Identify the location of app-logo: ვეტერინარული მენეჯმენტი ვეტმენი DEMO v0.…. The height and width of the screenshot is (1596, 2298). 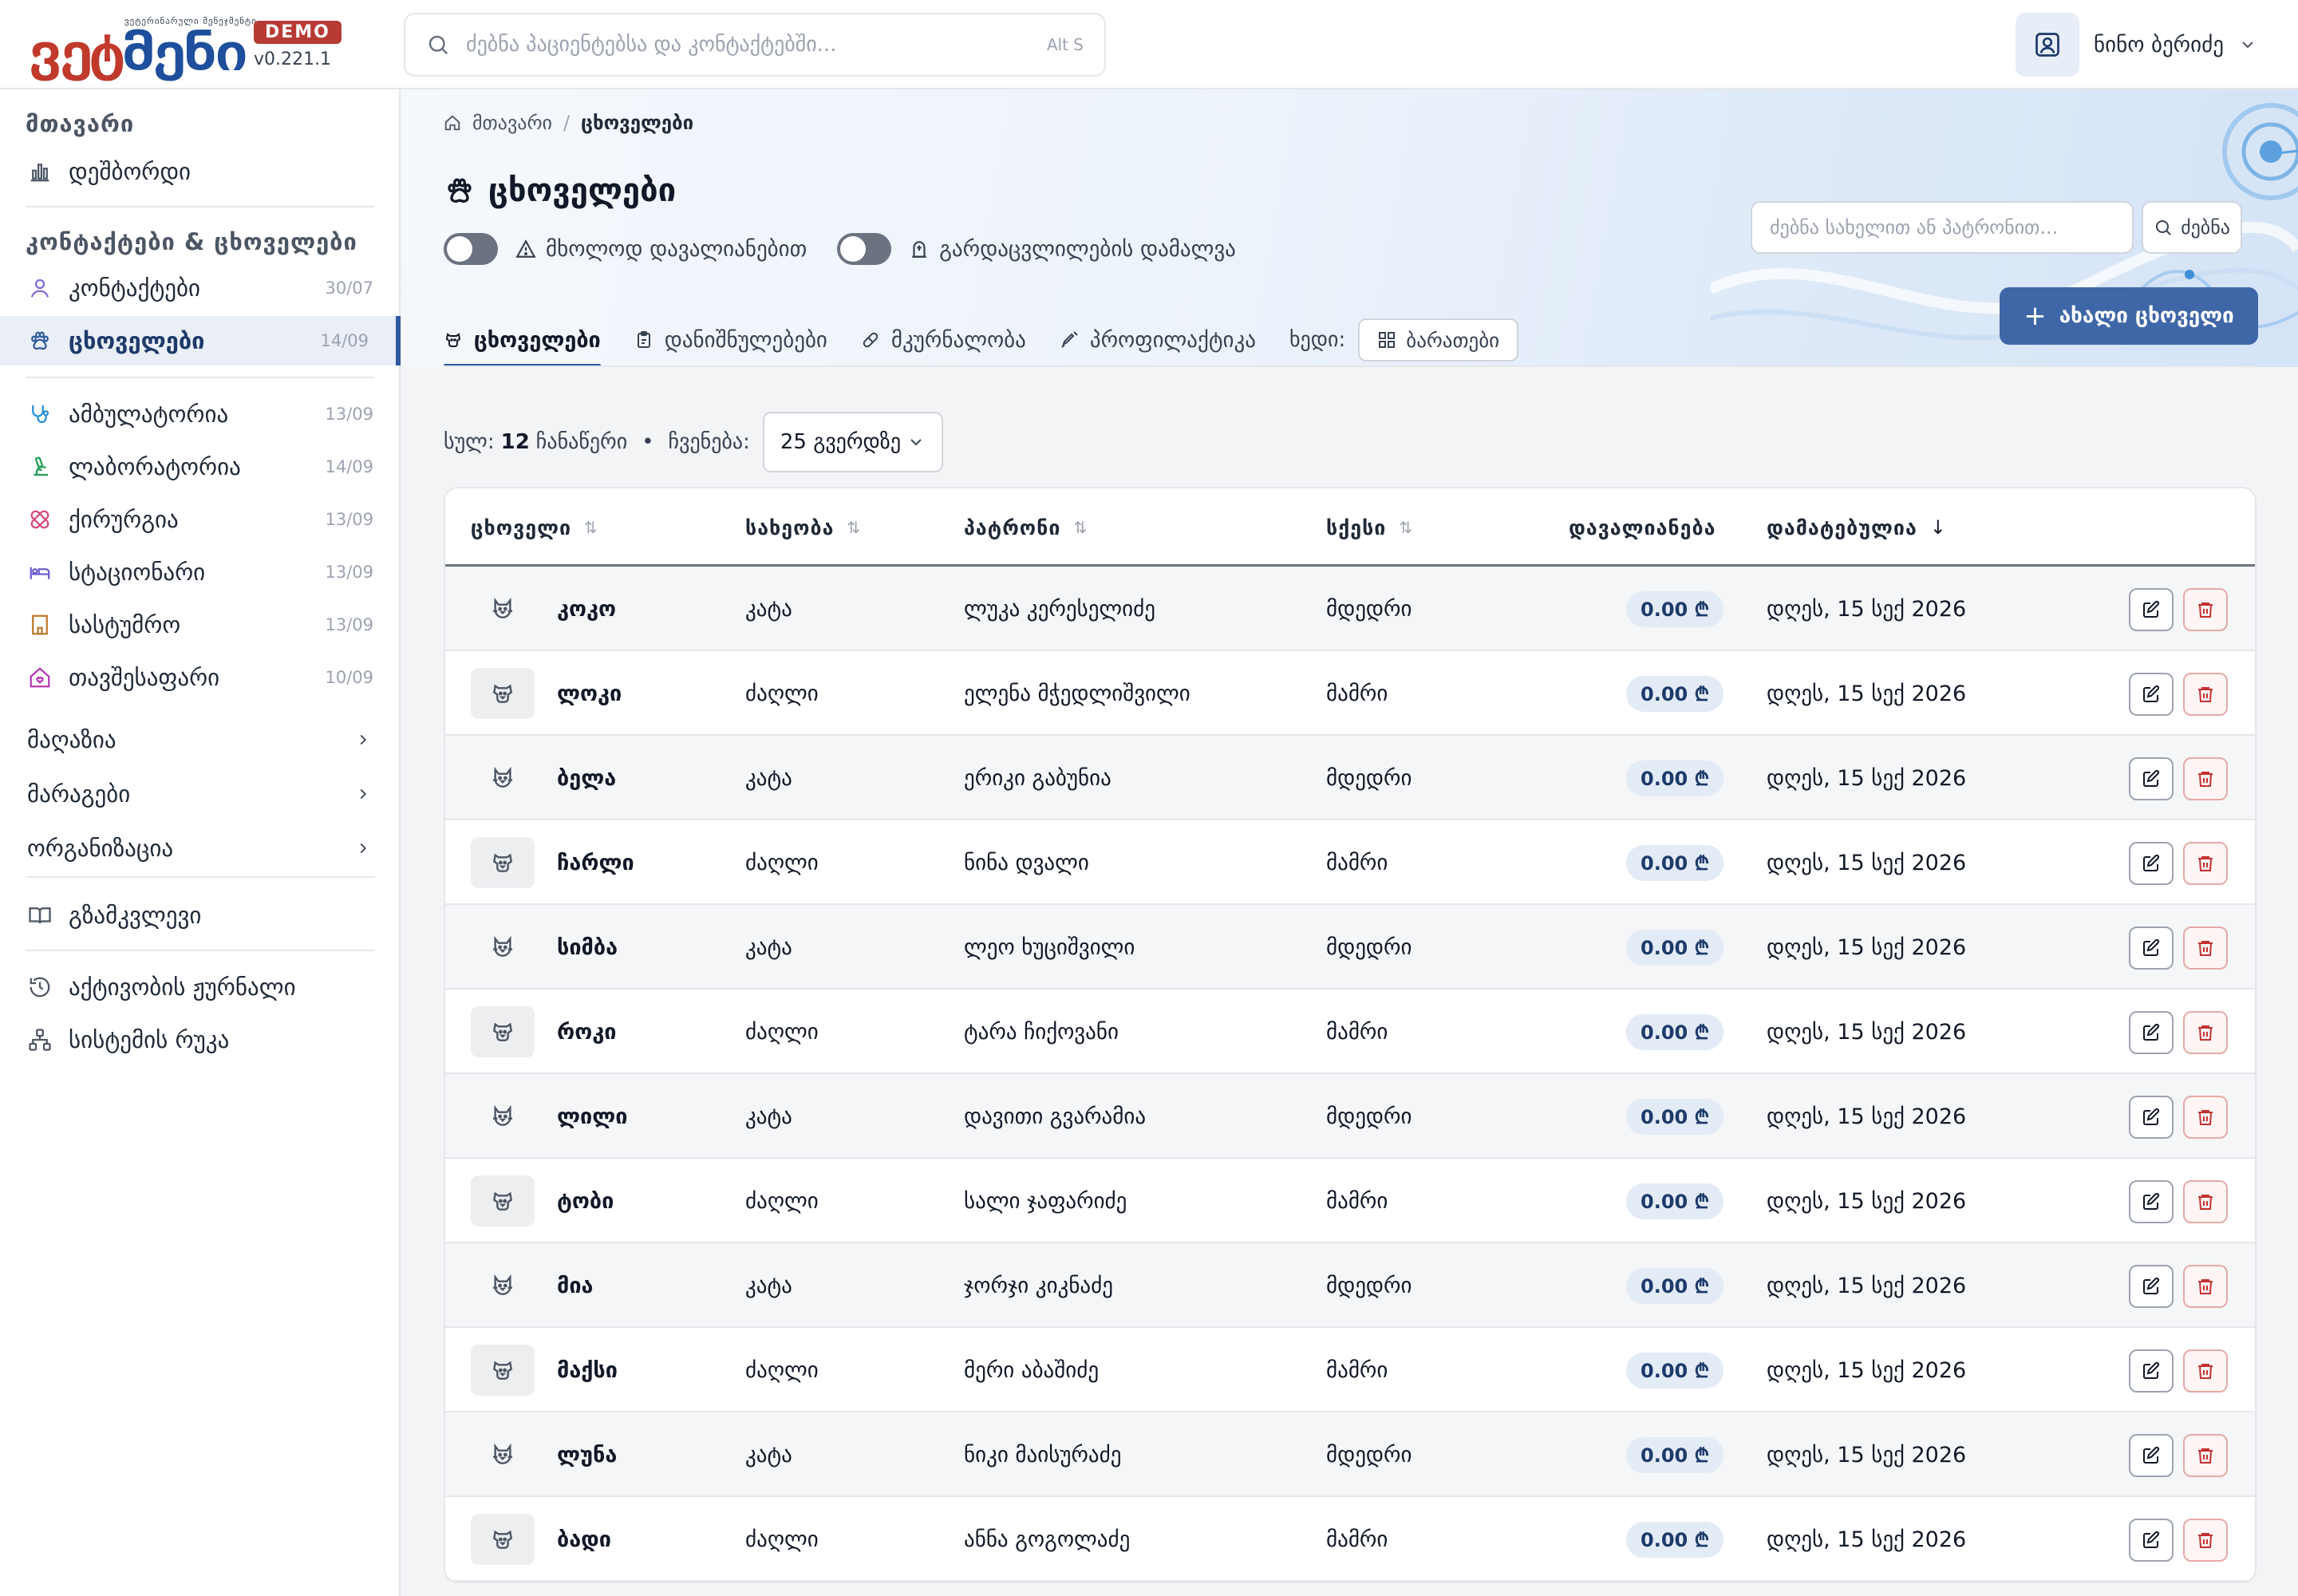
(189, 48).